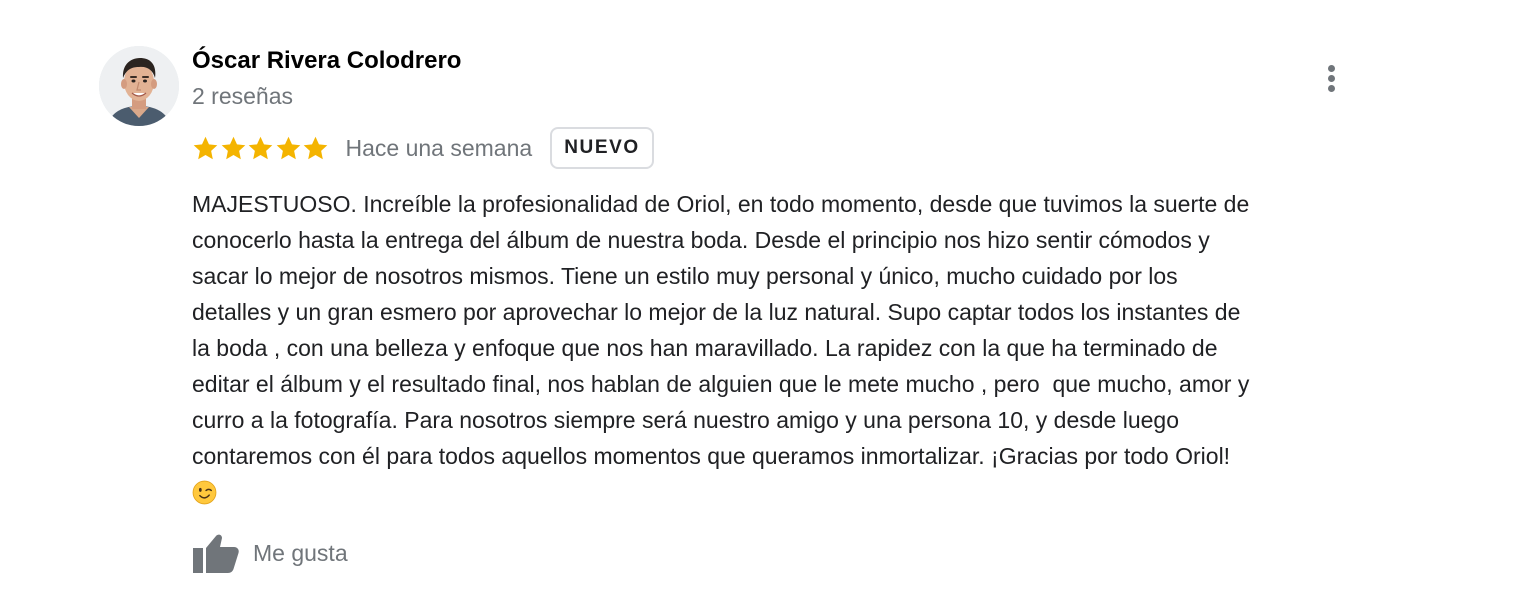 The image size is (1540, 598). I want to click on rating-row: Hace una semana NUEVO, so click(423, 148).